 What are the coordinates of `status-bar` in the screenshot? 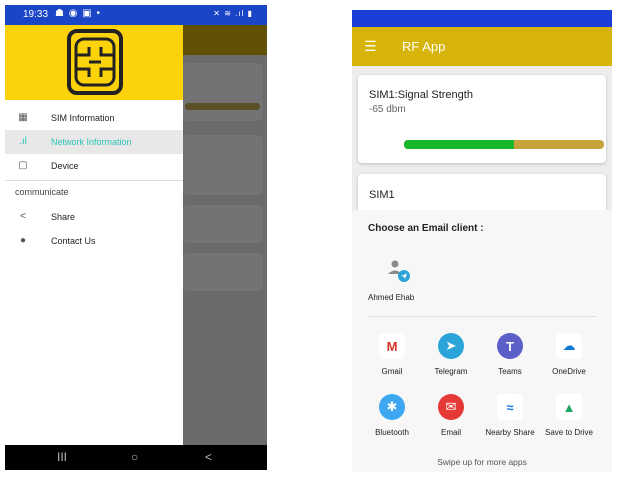 It's located at (482, 18).